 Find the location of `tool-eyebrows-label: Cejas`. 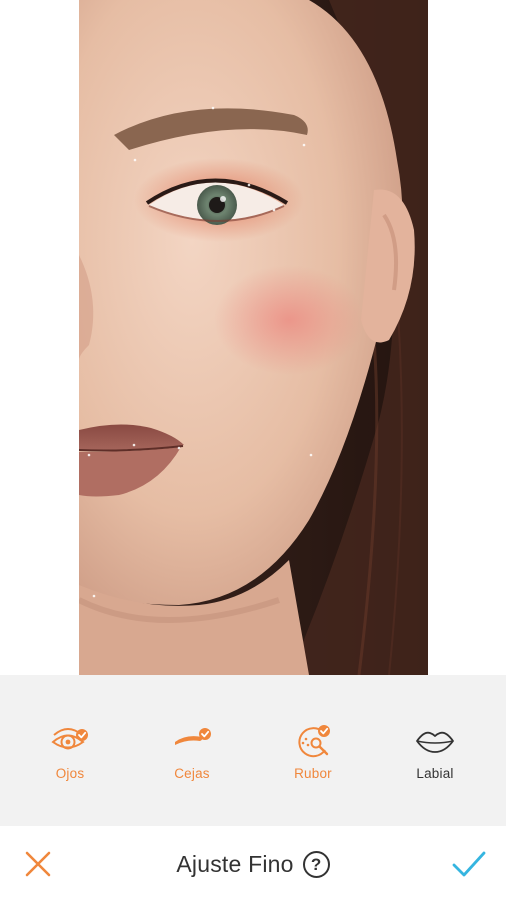

tool-eyebrows-label: Cejas is located at coordinates (192, 773).